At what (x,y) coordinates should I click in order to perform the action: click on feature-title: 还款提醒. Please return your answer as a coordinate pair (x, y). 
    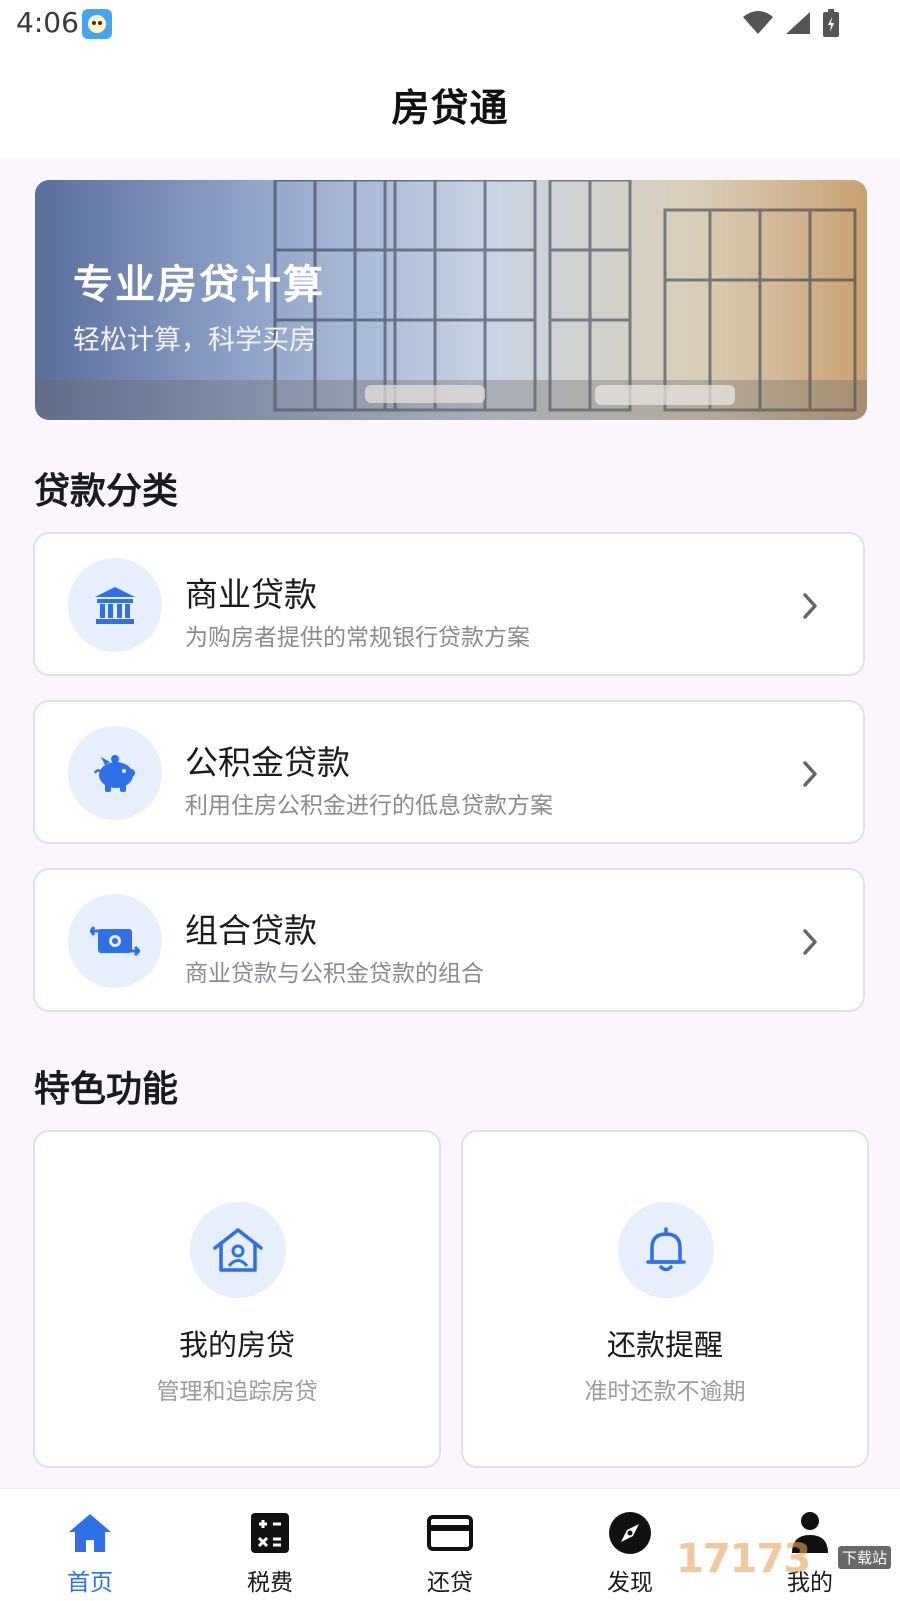
    Looking at the image, I should click on (664, 1345).